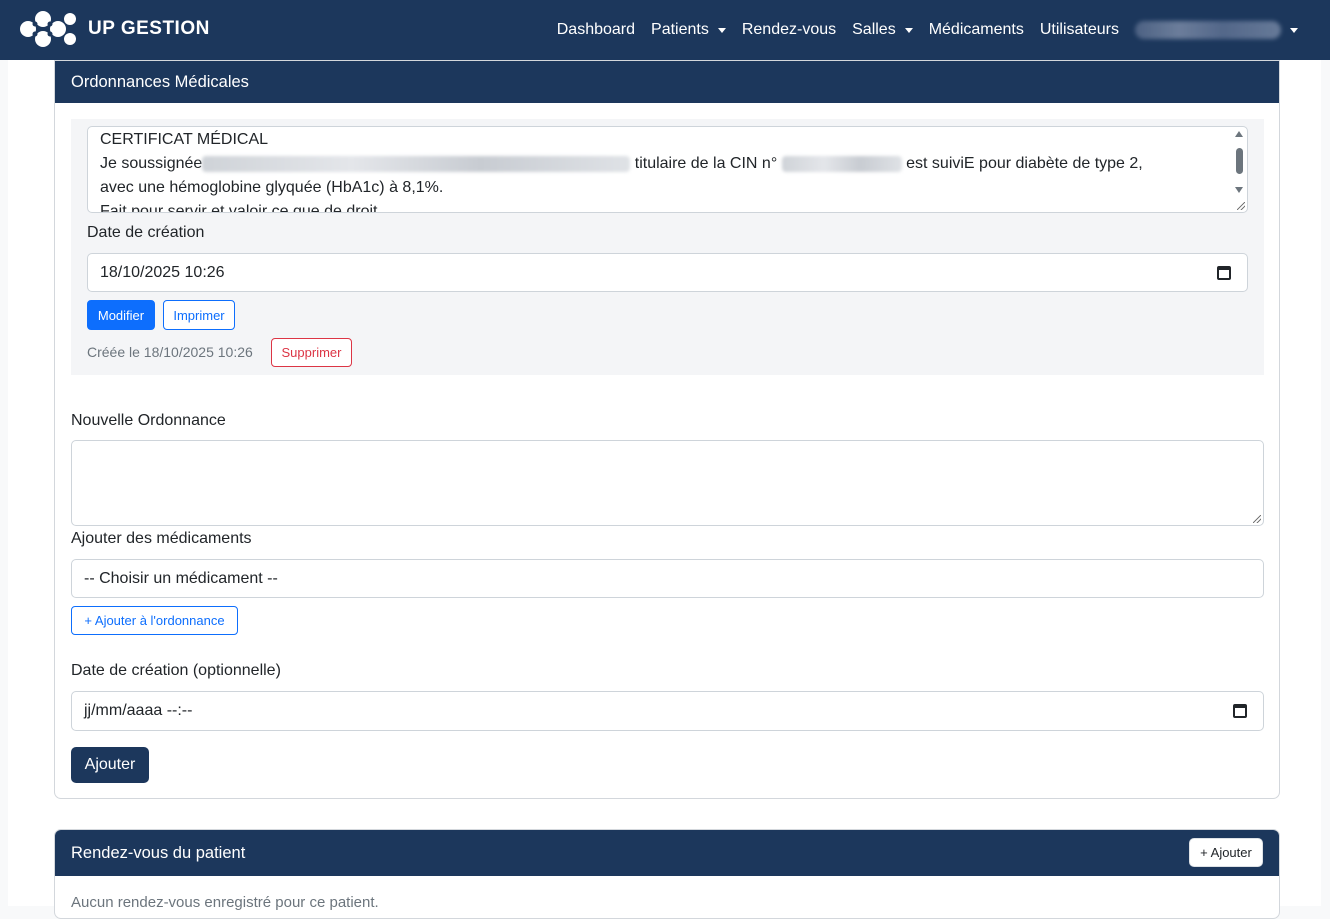 The image size is (1330, 919). Describe the element at coordinates (146, 232) in the screenshot. I see `existing-date-label: Date de création` at that location.